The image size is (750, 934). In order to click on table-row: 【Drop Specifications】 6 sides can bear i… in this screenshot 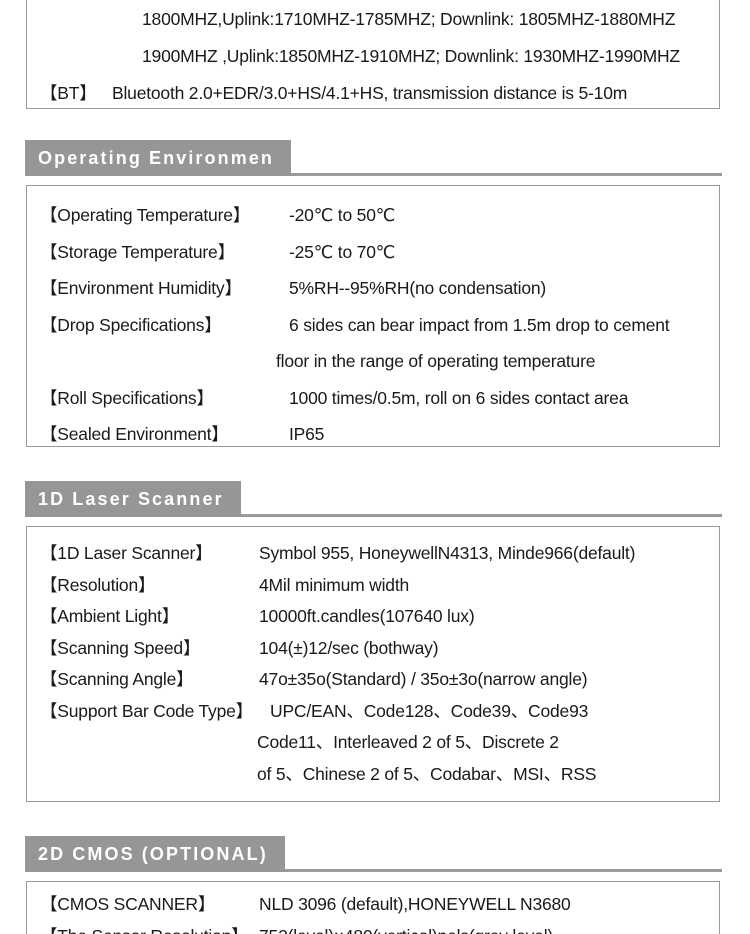, I will do `click(373, 316)`.